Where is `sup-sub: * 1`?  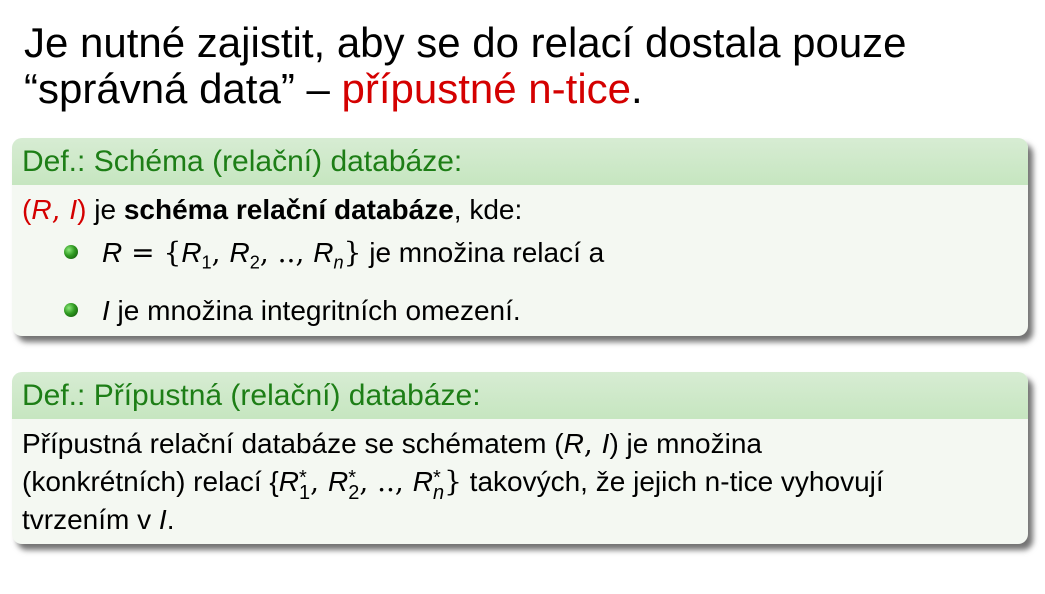 sup-sub: * 1 is located at coordinates (305, 486).